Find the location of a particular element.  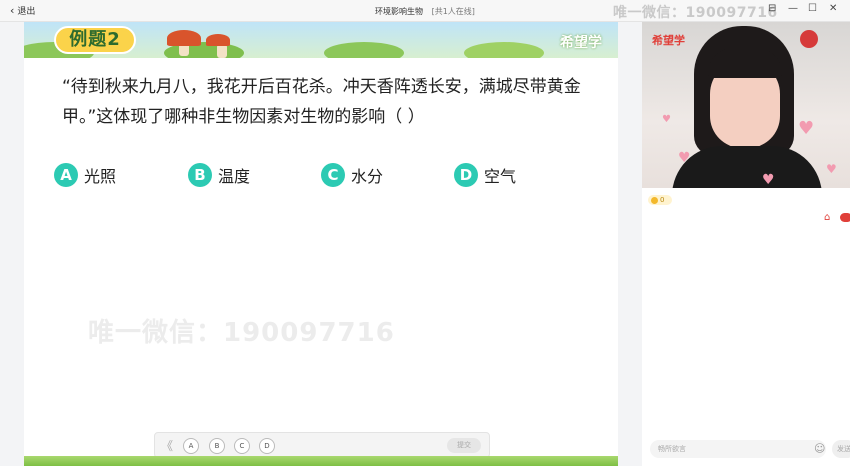

submit-button: 提交 is located at coordinates (464, 445).